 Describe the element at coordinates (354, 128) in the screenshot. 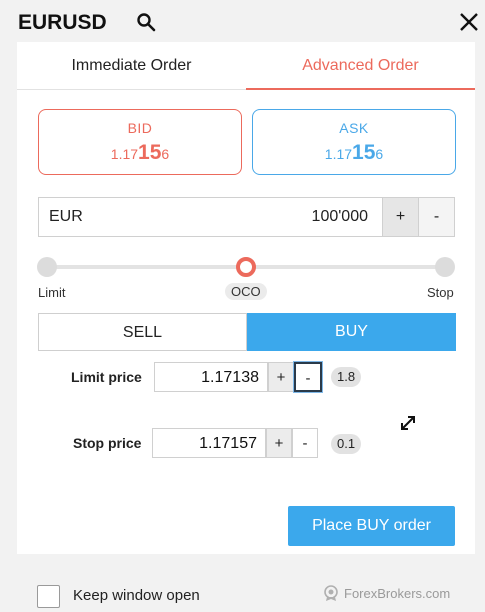

I see `ask-label: ASK` at that location.